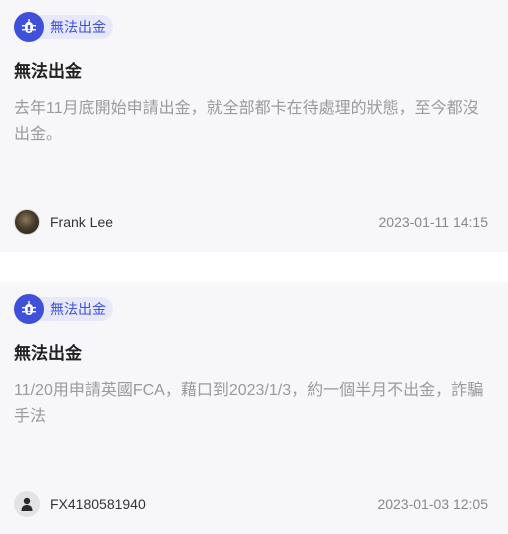  Describe the element at coordinates (82, 222) in the screenshot. I see `author-name: Frank Lee` at that location.